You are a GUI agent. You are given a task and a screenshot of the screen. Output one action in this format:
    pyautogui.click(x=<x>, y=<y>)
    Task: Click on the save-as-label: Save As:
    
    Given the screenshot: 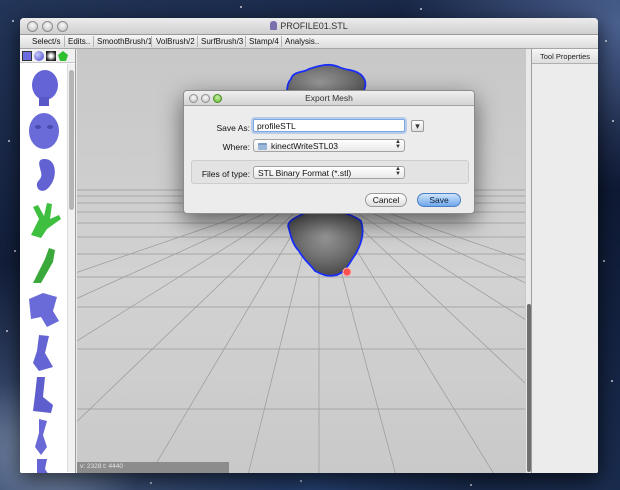 What is the action you would take?
    pyautogui.click(x=233, y=128)
    